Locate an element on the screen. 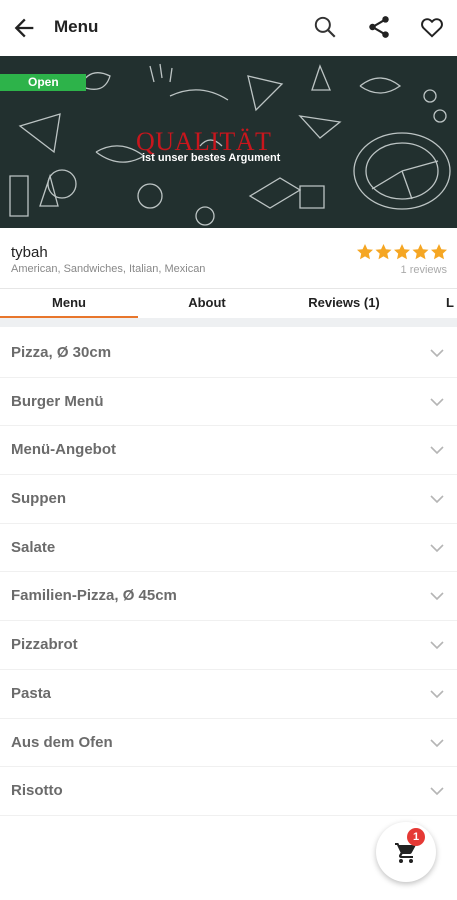  tab-bar: Menu About Reviews (1) L is located at coordinates (228, 303).